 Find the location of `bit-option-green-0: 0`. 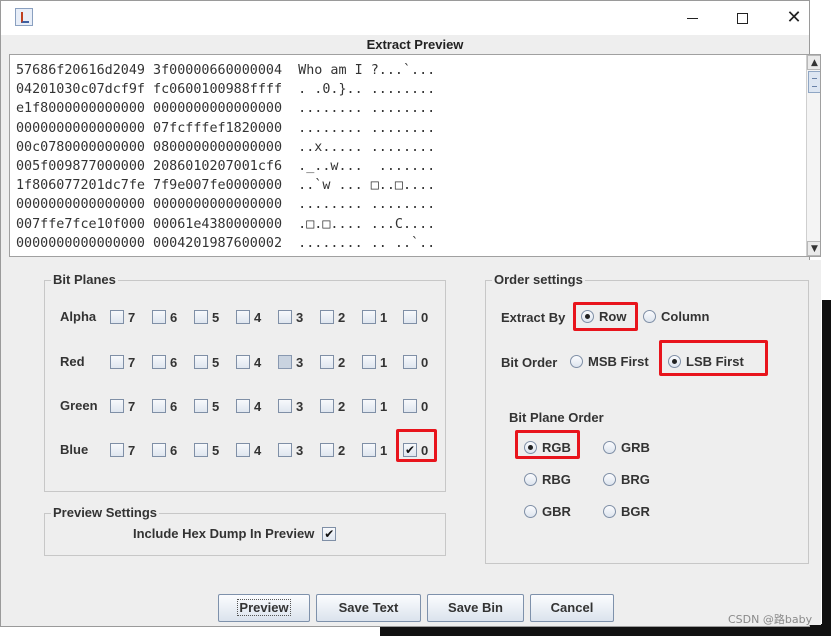

bit-option-green-0: 0 is located at coordinates (415, 406).